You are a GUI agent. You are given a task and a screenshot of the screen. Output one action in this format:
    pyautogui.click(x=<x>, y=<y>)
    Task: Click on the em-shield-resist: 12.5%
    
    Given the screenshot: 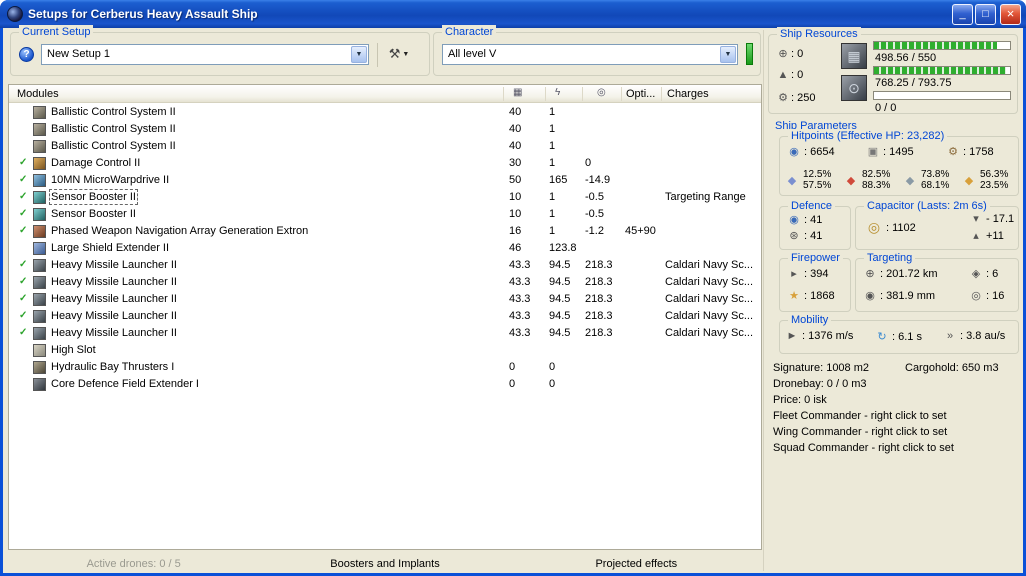 What is the action you would take?
    pyautogui.click(x=817, y=174)
    